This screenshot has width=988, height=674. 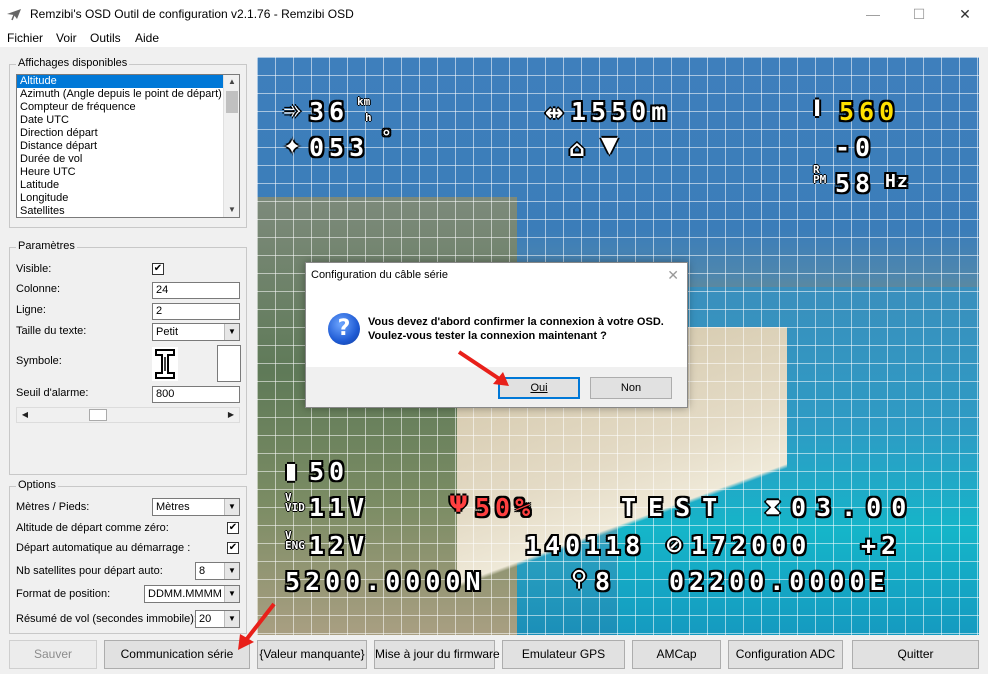 I want to click on symbol-preview, so click(x=229, y=363).